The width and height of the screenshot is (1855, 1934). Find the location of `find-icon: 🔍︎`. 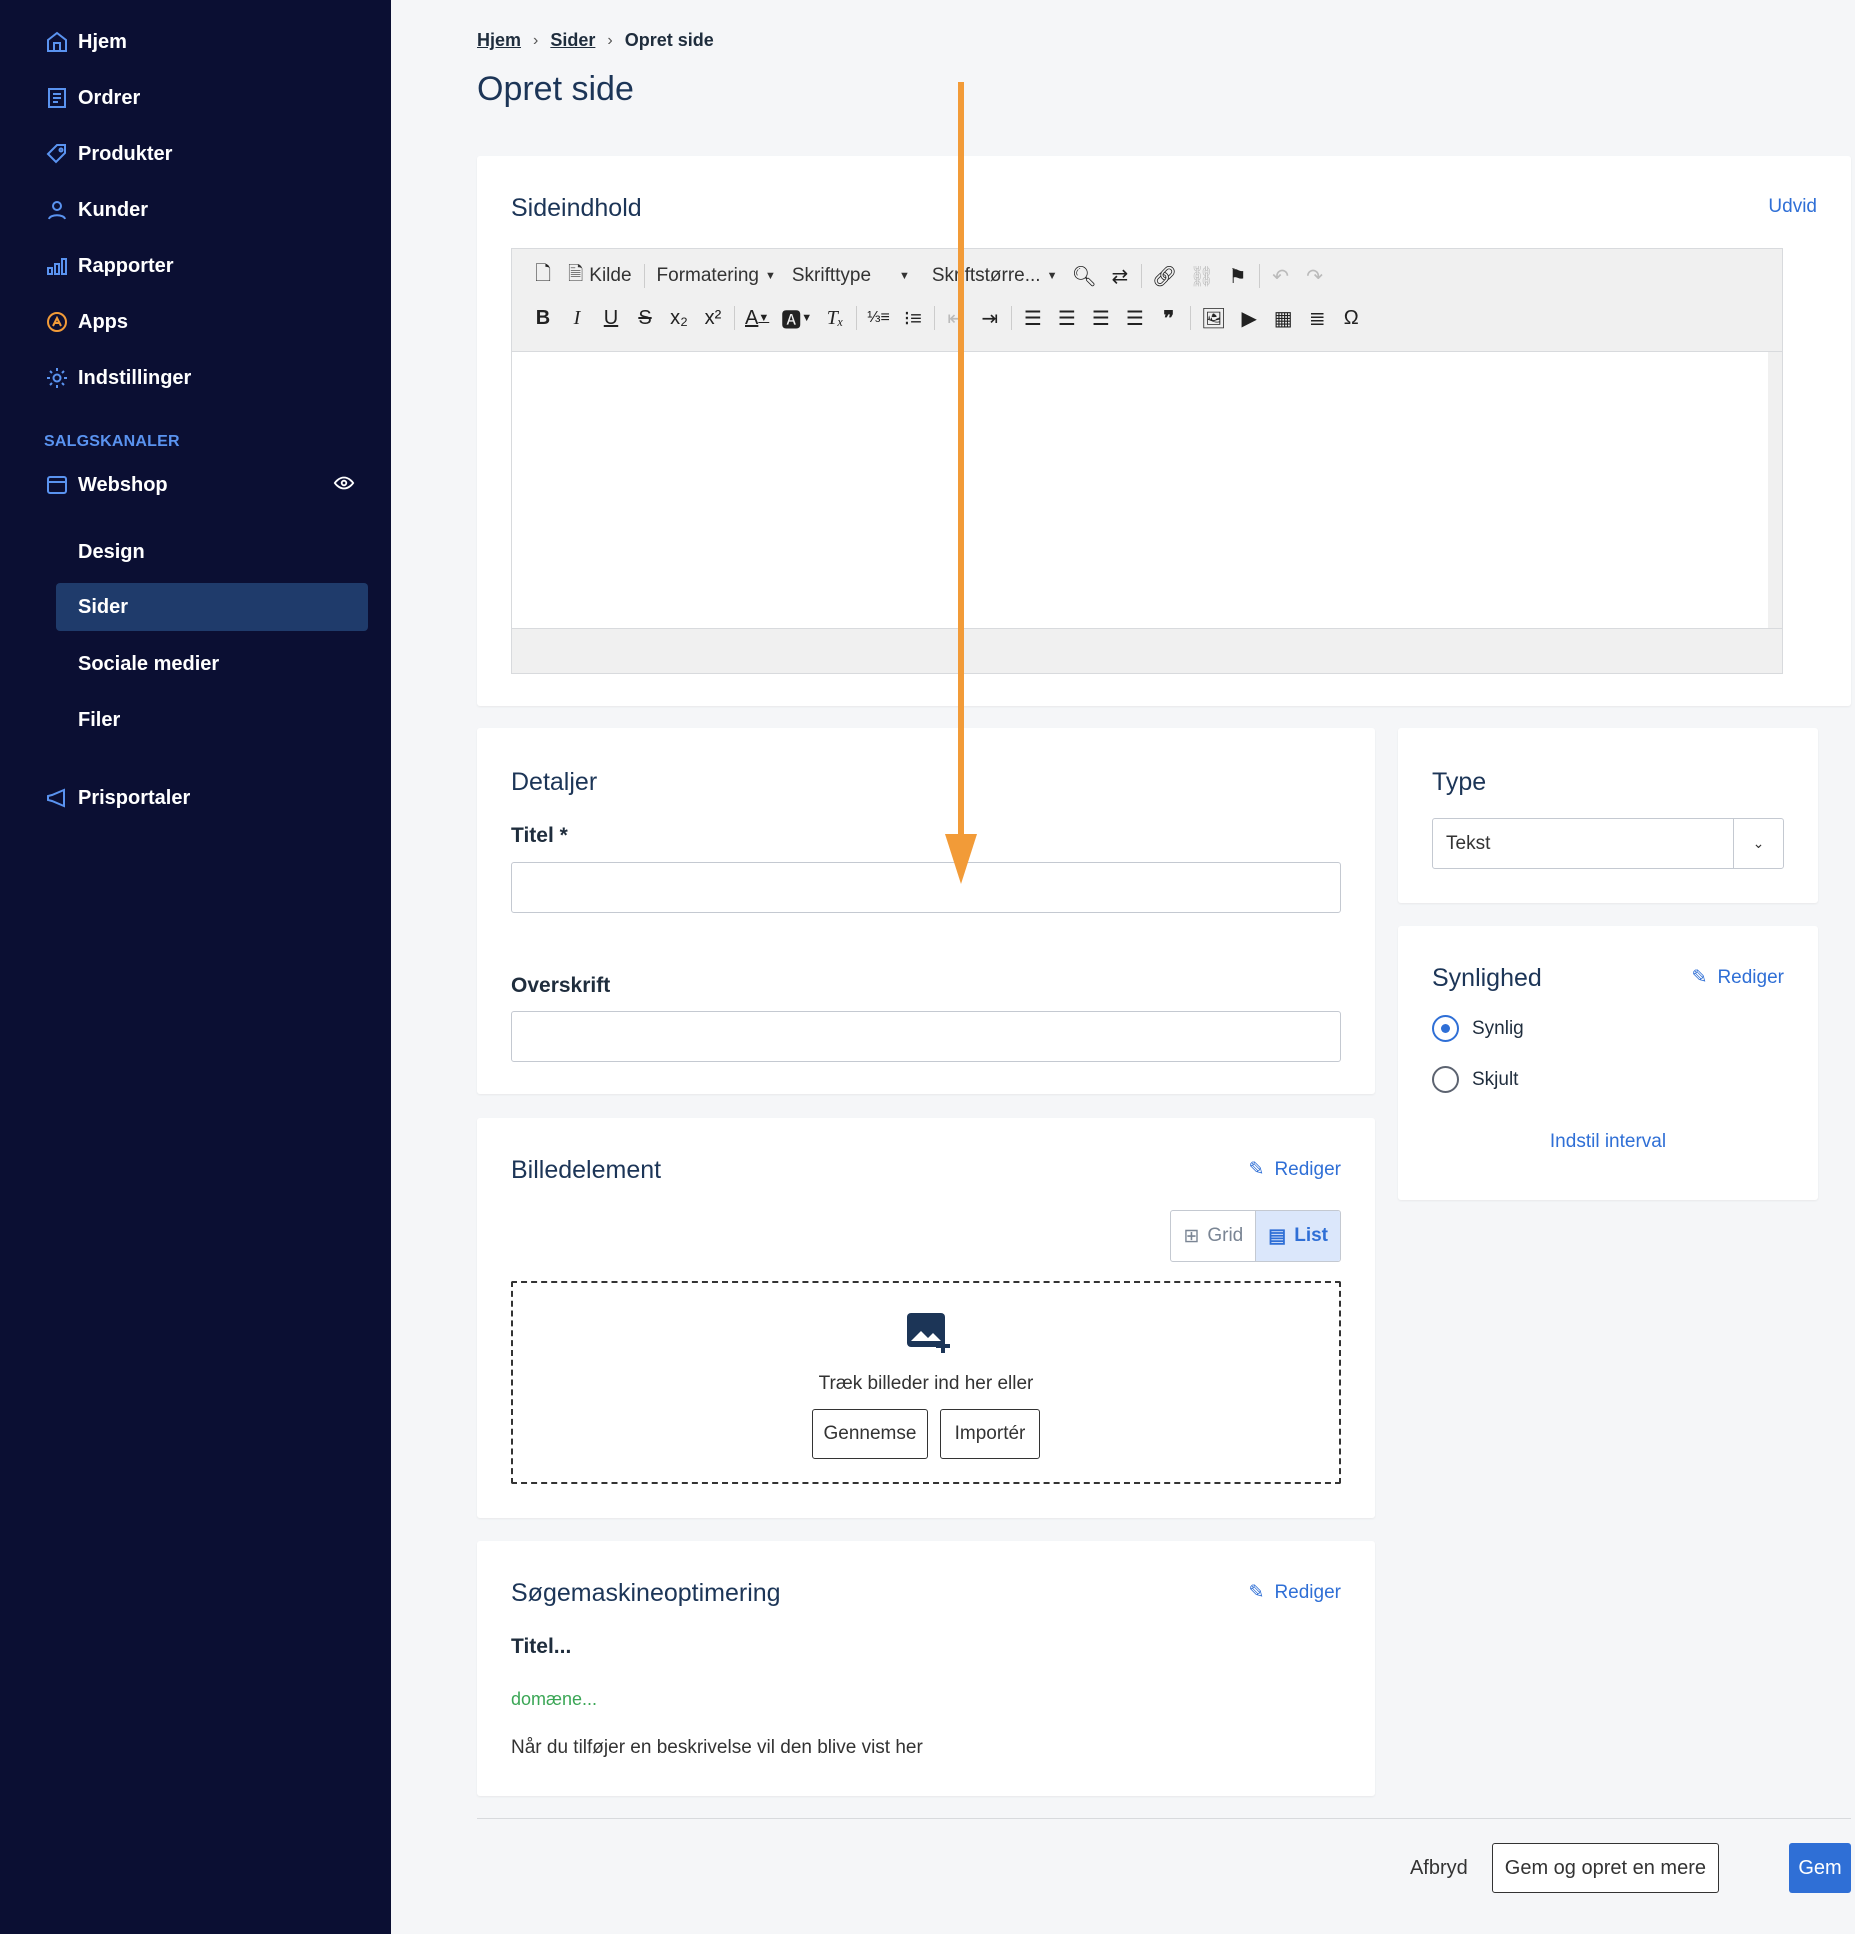

find-icon: 🔍︎ is located at coordinates (1083, 276).